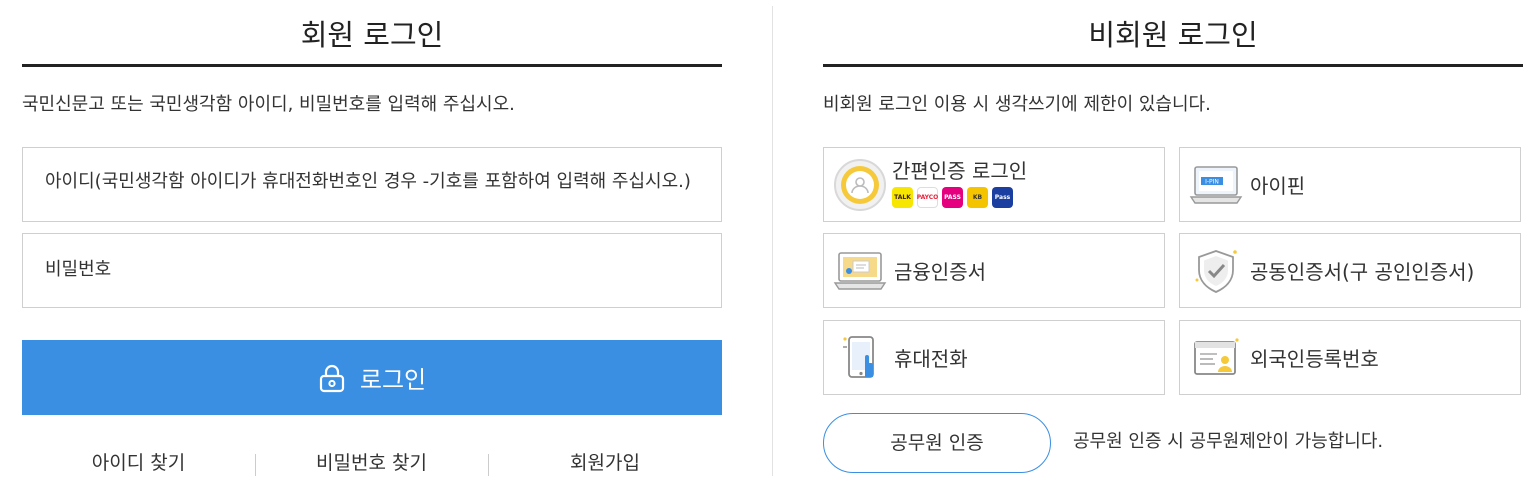  Describe the element at coordinates (1002, 197) in the screenshot. I see `samsung-pass-icon: Pass` at that location.